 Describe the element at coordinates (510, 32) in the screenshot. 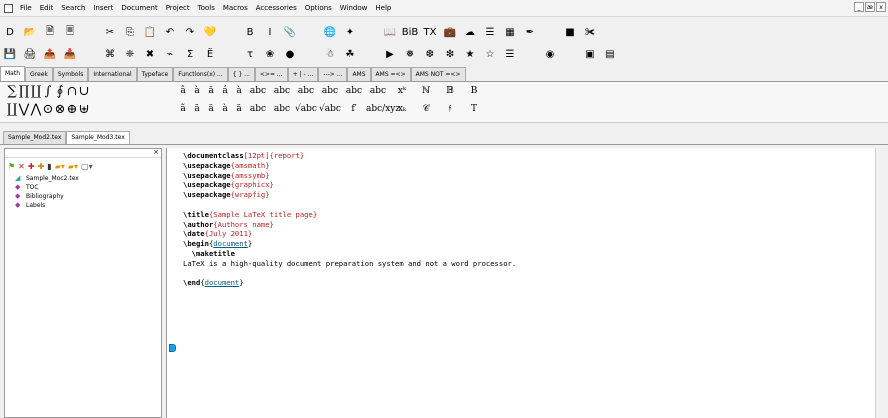

I see `toolbar-icon-25: ▦` at that location.